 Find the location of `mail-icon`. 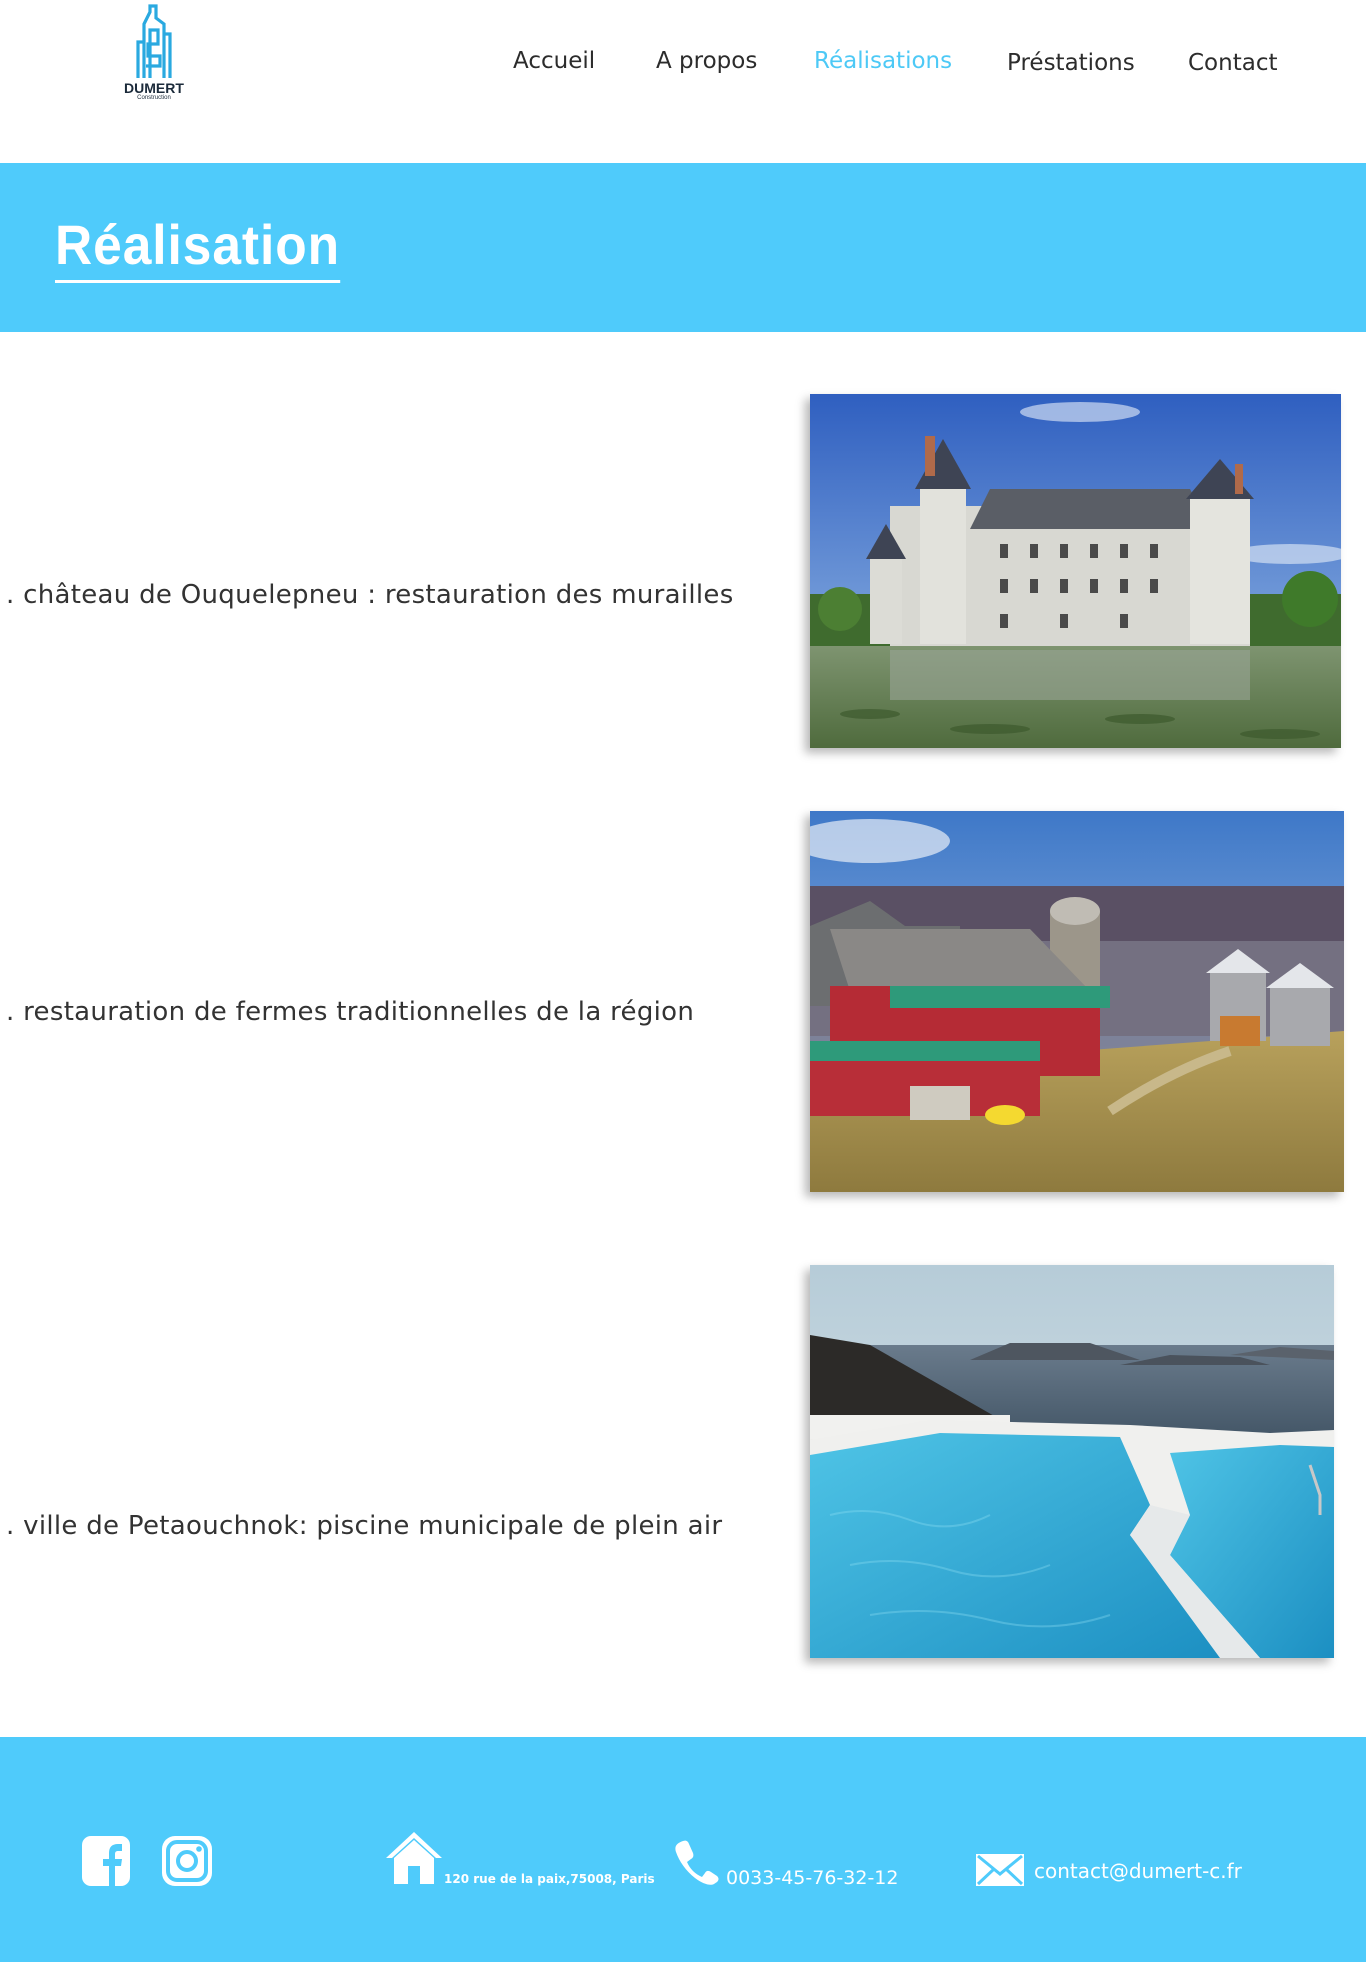

mail-icon is located at coordinates (1000, 1872).